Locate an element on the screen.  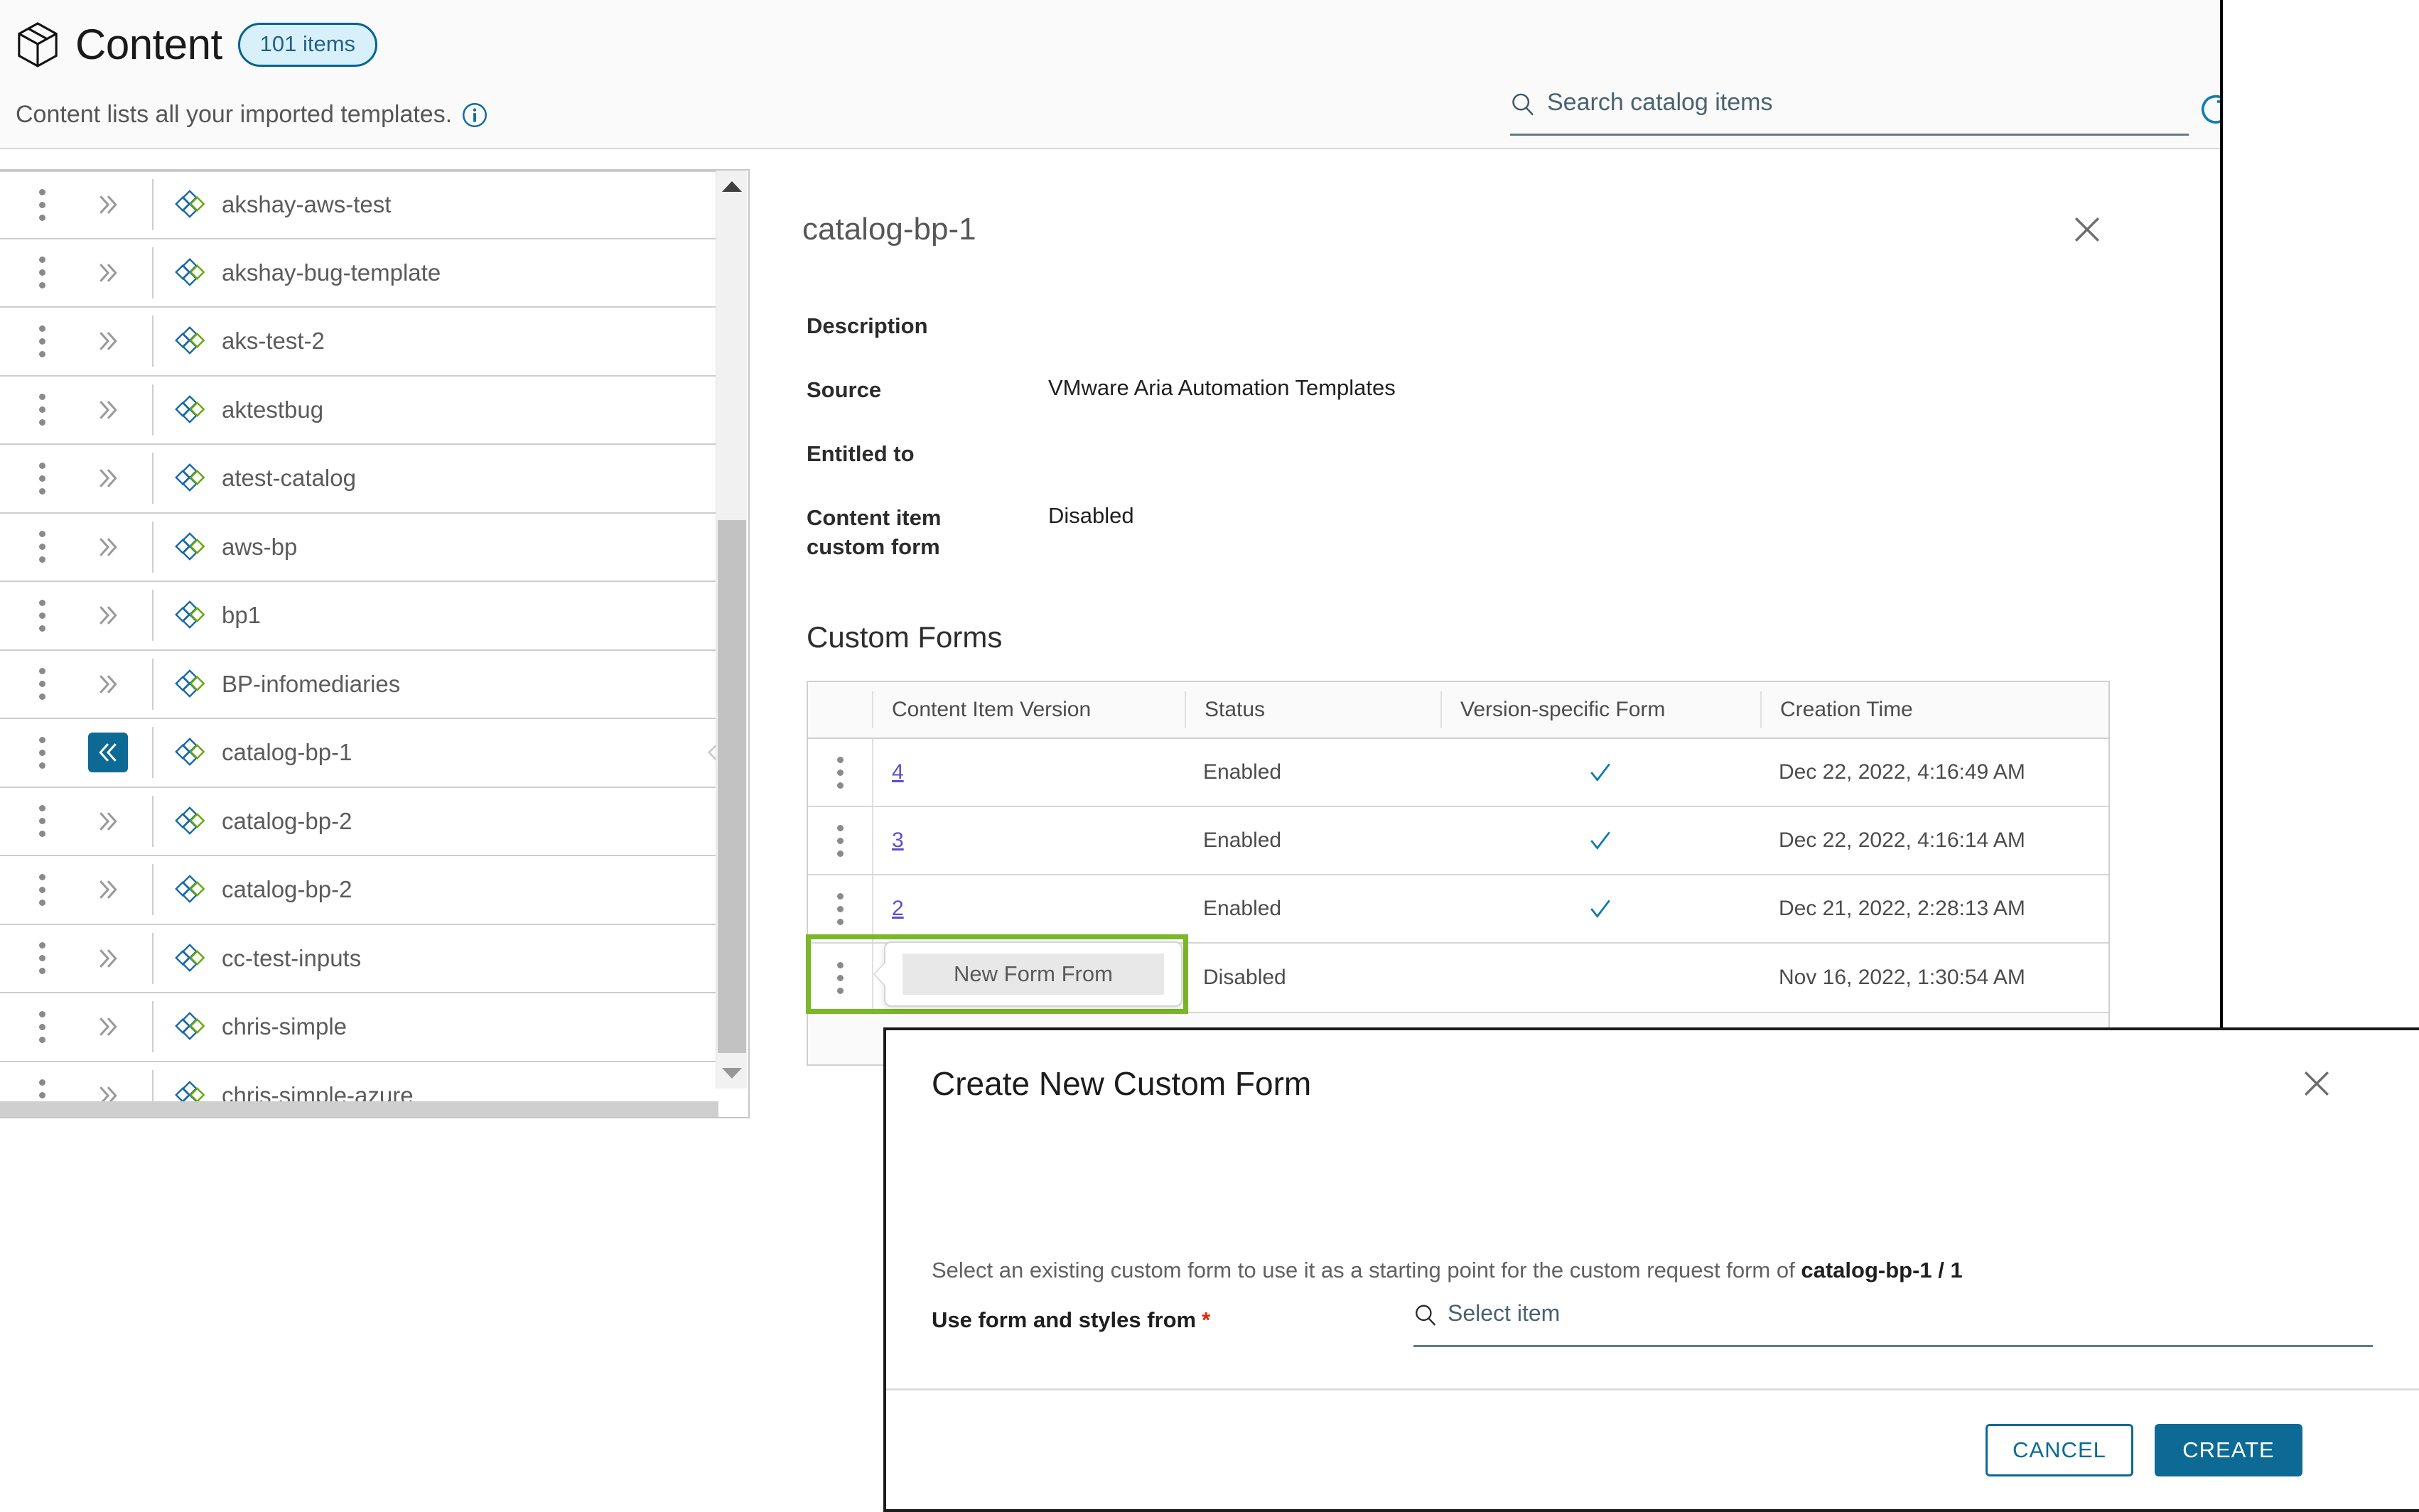
field-value: Disabled is located at coordinates (1091, 515).